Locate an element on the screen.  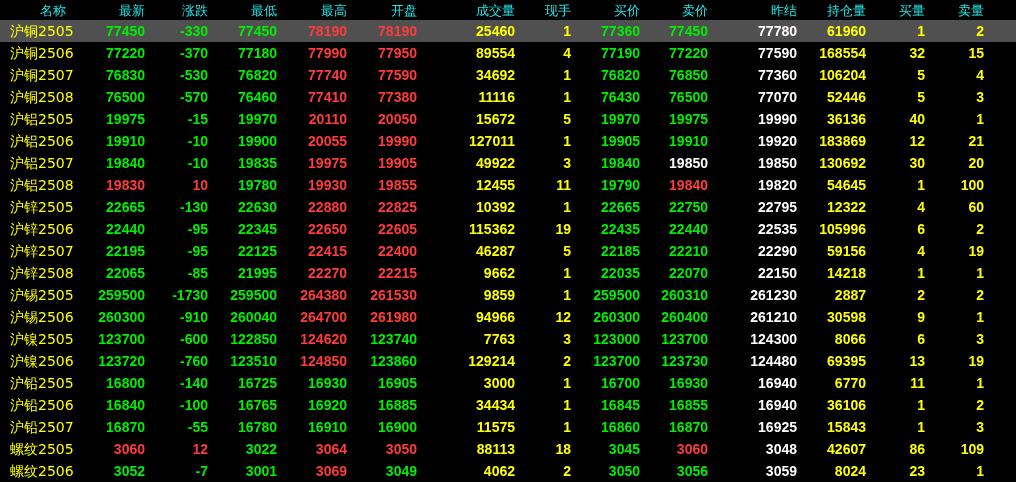
table-cell: 16725 is located at coordinates (257, 383).